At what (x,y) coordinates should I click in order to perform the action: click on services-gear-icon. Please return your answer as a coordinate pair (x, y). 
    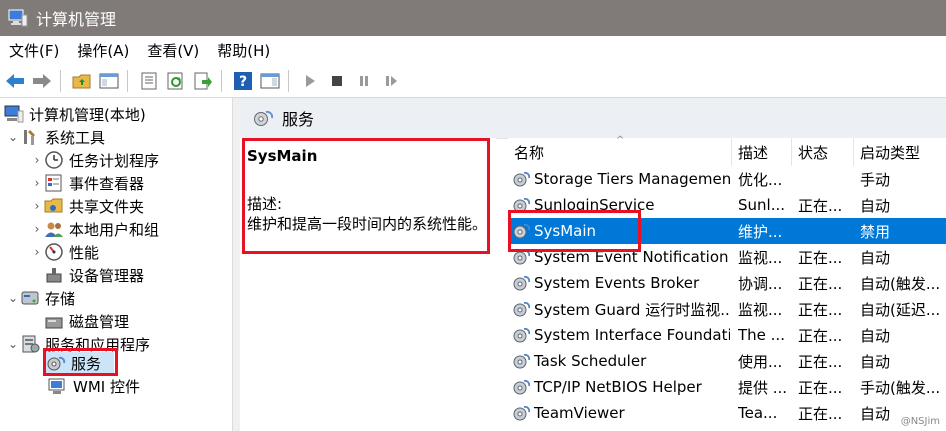
    Looking at the image, I should click on (263, 118).